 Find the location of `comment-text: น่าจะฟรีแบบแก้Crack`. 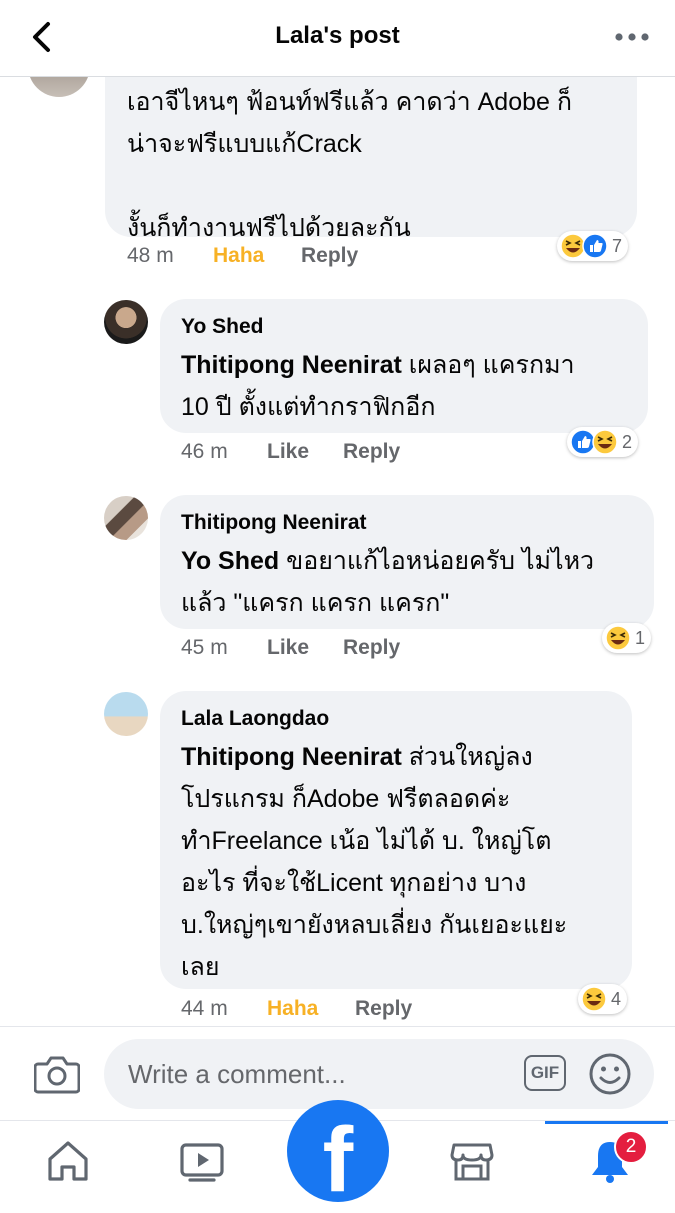

comment-text: น่าจะฟรีแบบแก้Crack is located at coordinates (244, 144).